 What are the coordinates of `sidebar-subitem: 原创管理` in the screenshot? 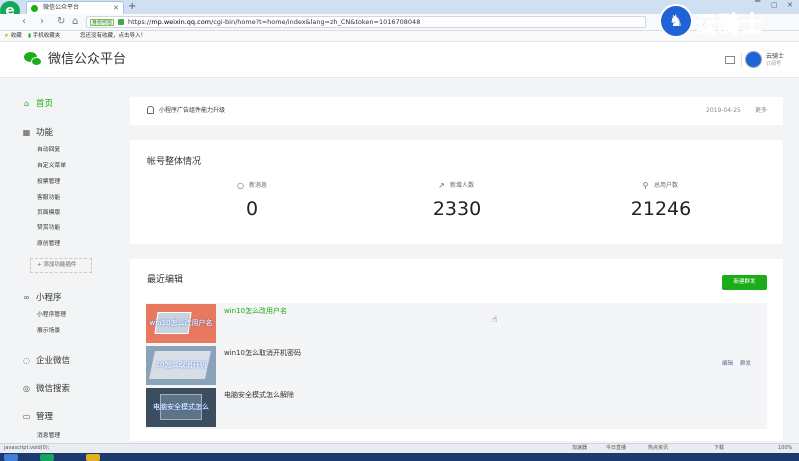 It's located at (48, 244).